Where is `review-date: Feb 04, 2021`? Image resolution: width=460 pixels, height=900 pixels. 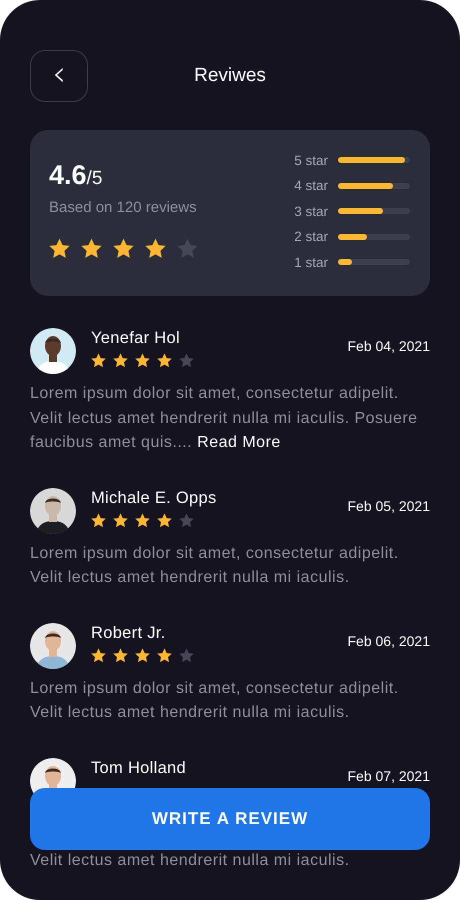
review-date: Feb 04, 2021 is located at coordinates (388, 346).